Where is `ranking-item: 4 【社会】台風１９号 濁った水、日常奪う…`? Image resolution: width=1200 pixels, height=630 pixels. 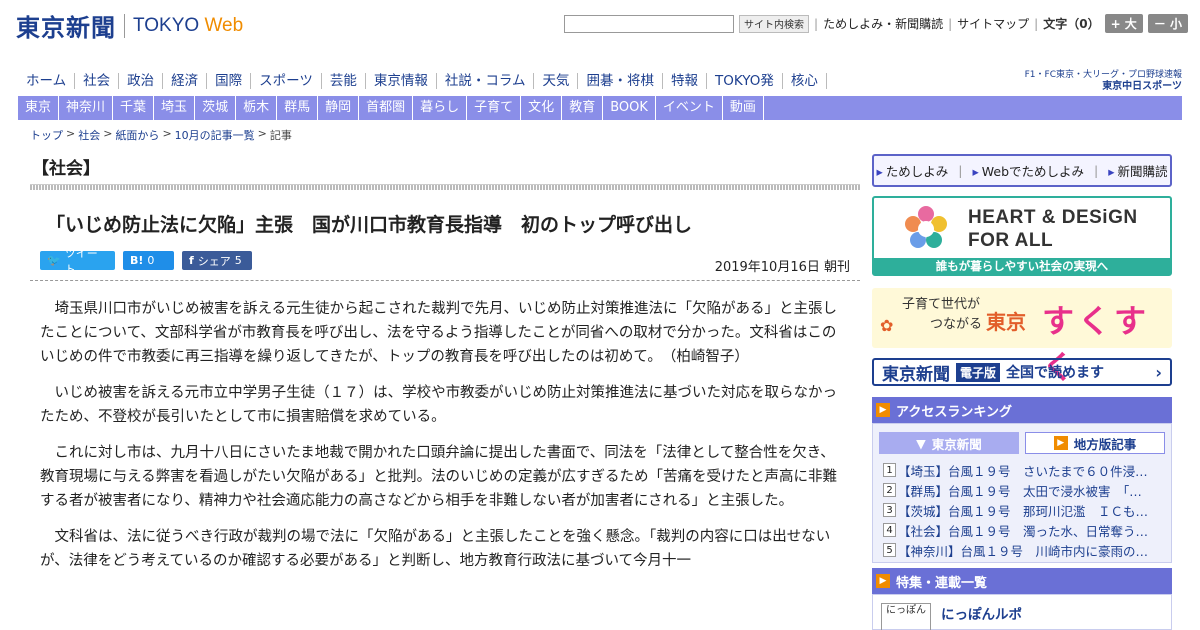
ranking-item: 4 【社会】台風１９号 濁った水、日常奪う… is located at coordinates (1024, 530).